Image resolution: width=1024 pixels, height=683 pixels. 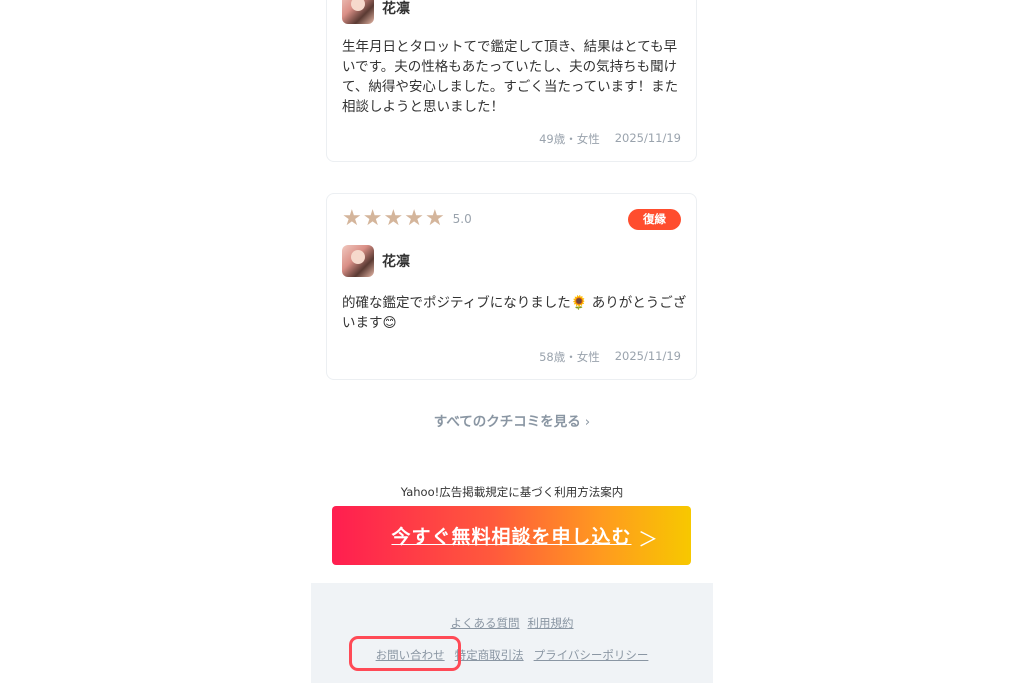 I want to click on commerce-law-link: 特定商取引法, so click(x=489, y=655).